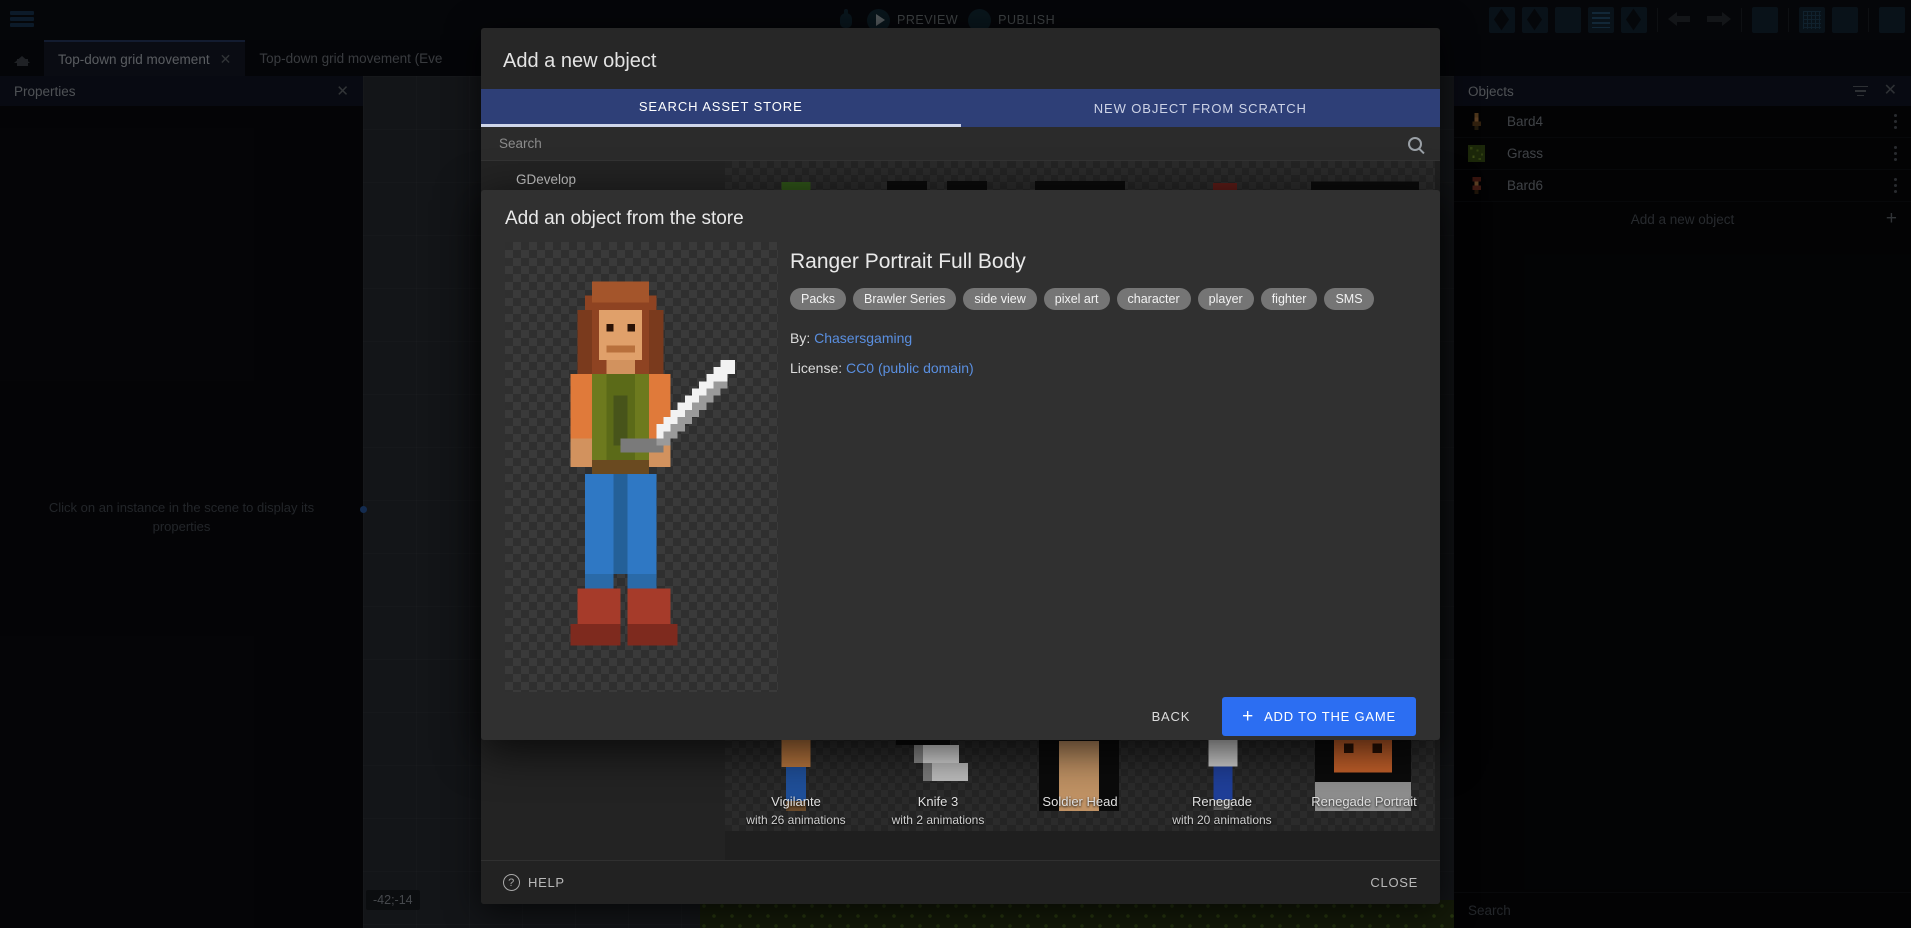  I want to click on tag-sms: SMS, so click(1349, 299).